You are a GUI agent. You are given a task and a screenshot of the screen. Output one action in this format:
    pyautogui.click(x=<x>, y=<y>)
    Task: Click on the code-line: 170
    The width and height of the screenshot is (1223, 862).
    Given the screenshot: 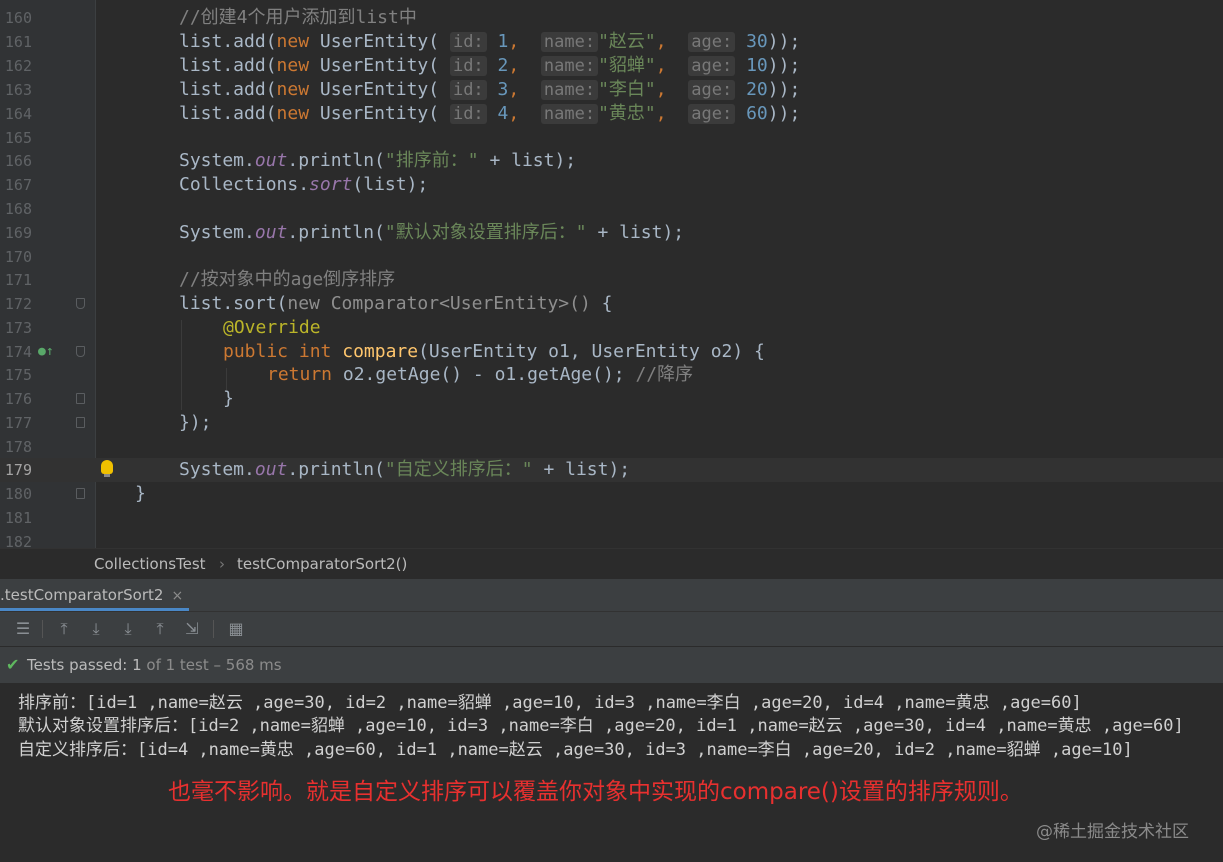 What is the action you would take?
    pyautogui.click(x=611, y=257)
    